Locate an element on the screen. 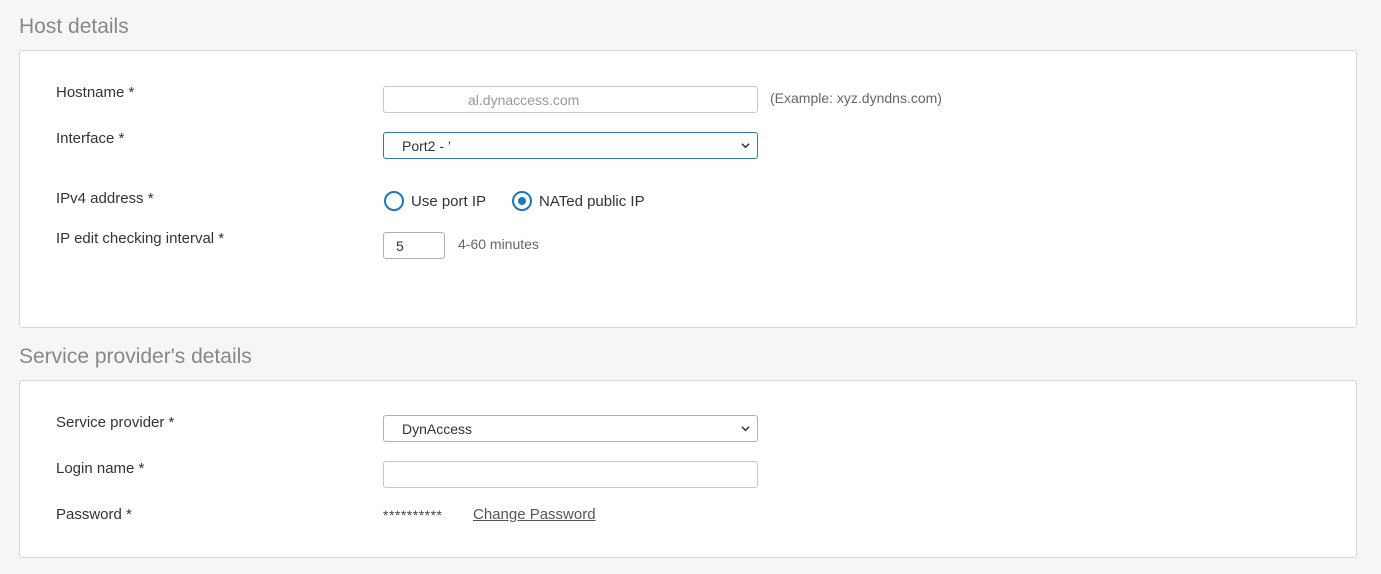 This screenshot has height=574, width=1381. host-details-title: Host details is located at coordinates (74, 26).